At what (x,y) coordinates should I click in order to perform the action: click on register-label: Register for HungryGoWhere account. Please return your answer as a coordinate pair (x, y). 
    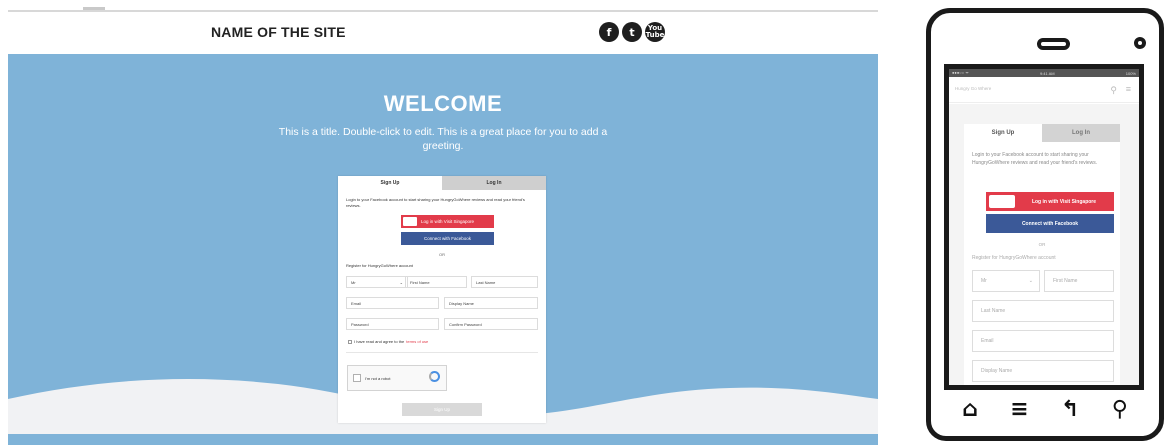
    Looking at the image, I should click on (379, 265).